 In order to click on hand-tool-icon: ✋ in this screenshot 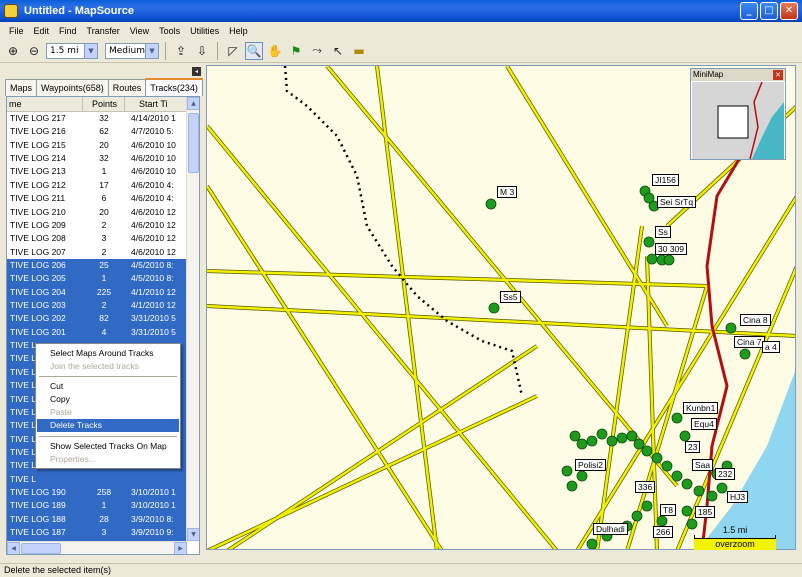, I will do `click(275, 51)`.